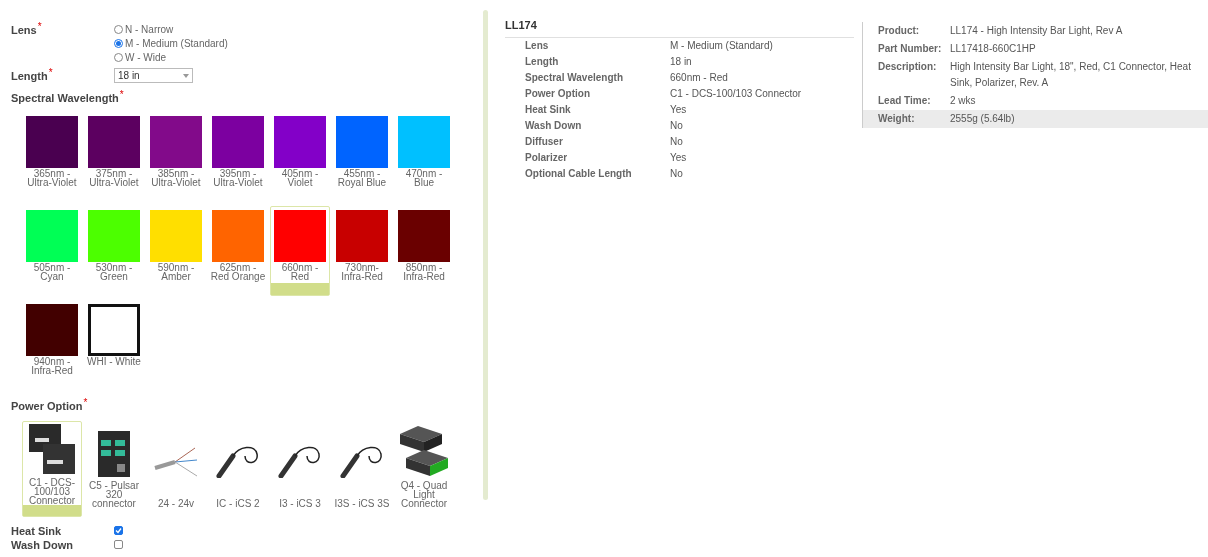 The width and height of the screenshot is (1208, 557). What do you see at coordinates (362, 503) in the screenshot?
I see `power-option-label: I3S - iCS 3S` at bounding box center [362, 503].